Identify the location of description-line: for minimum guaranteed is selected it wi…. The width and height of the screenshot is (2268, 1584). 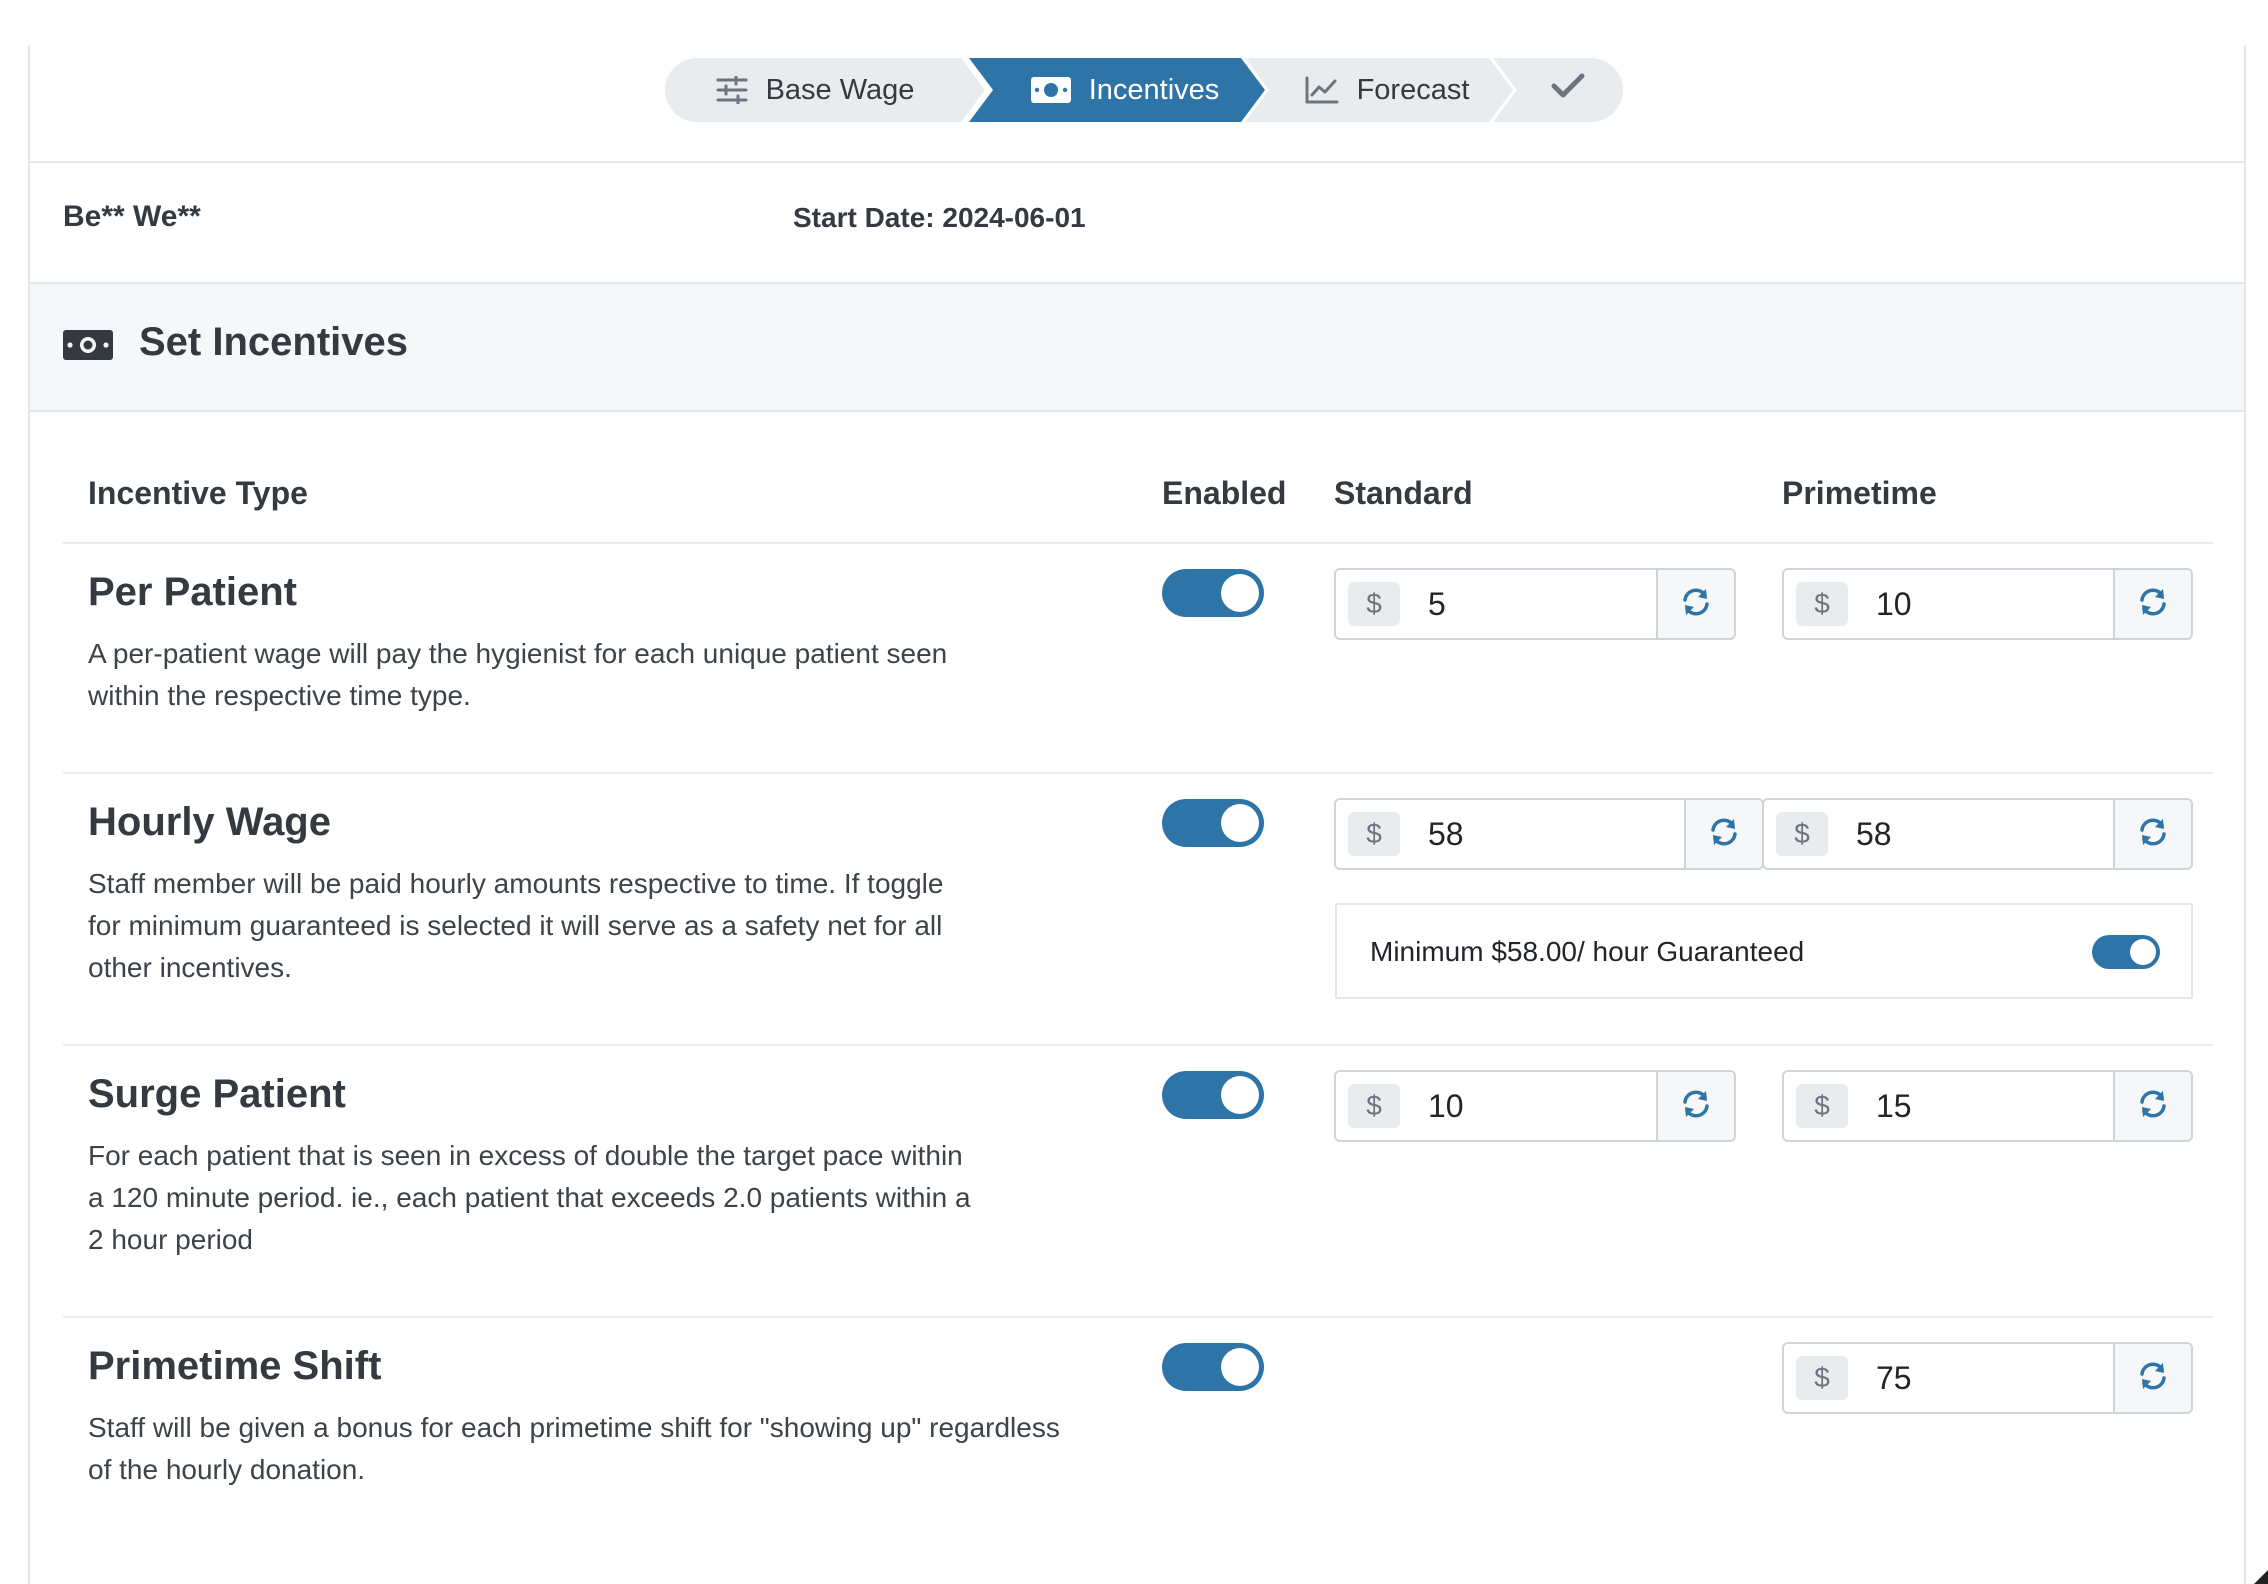
(515, 925).